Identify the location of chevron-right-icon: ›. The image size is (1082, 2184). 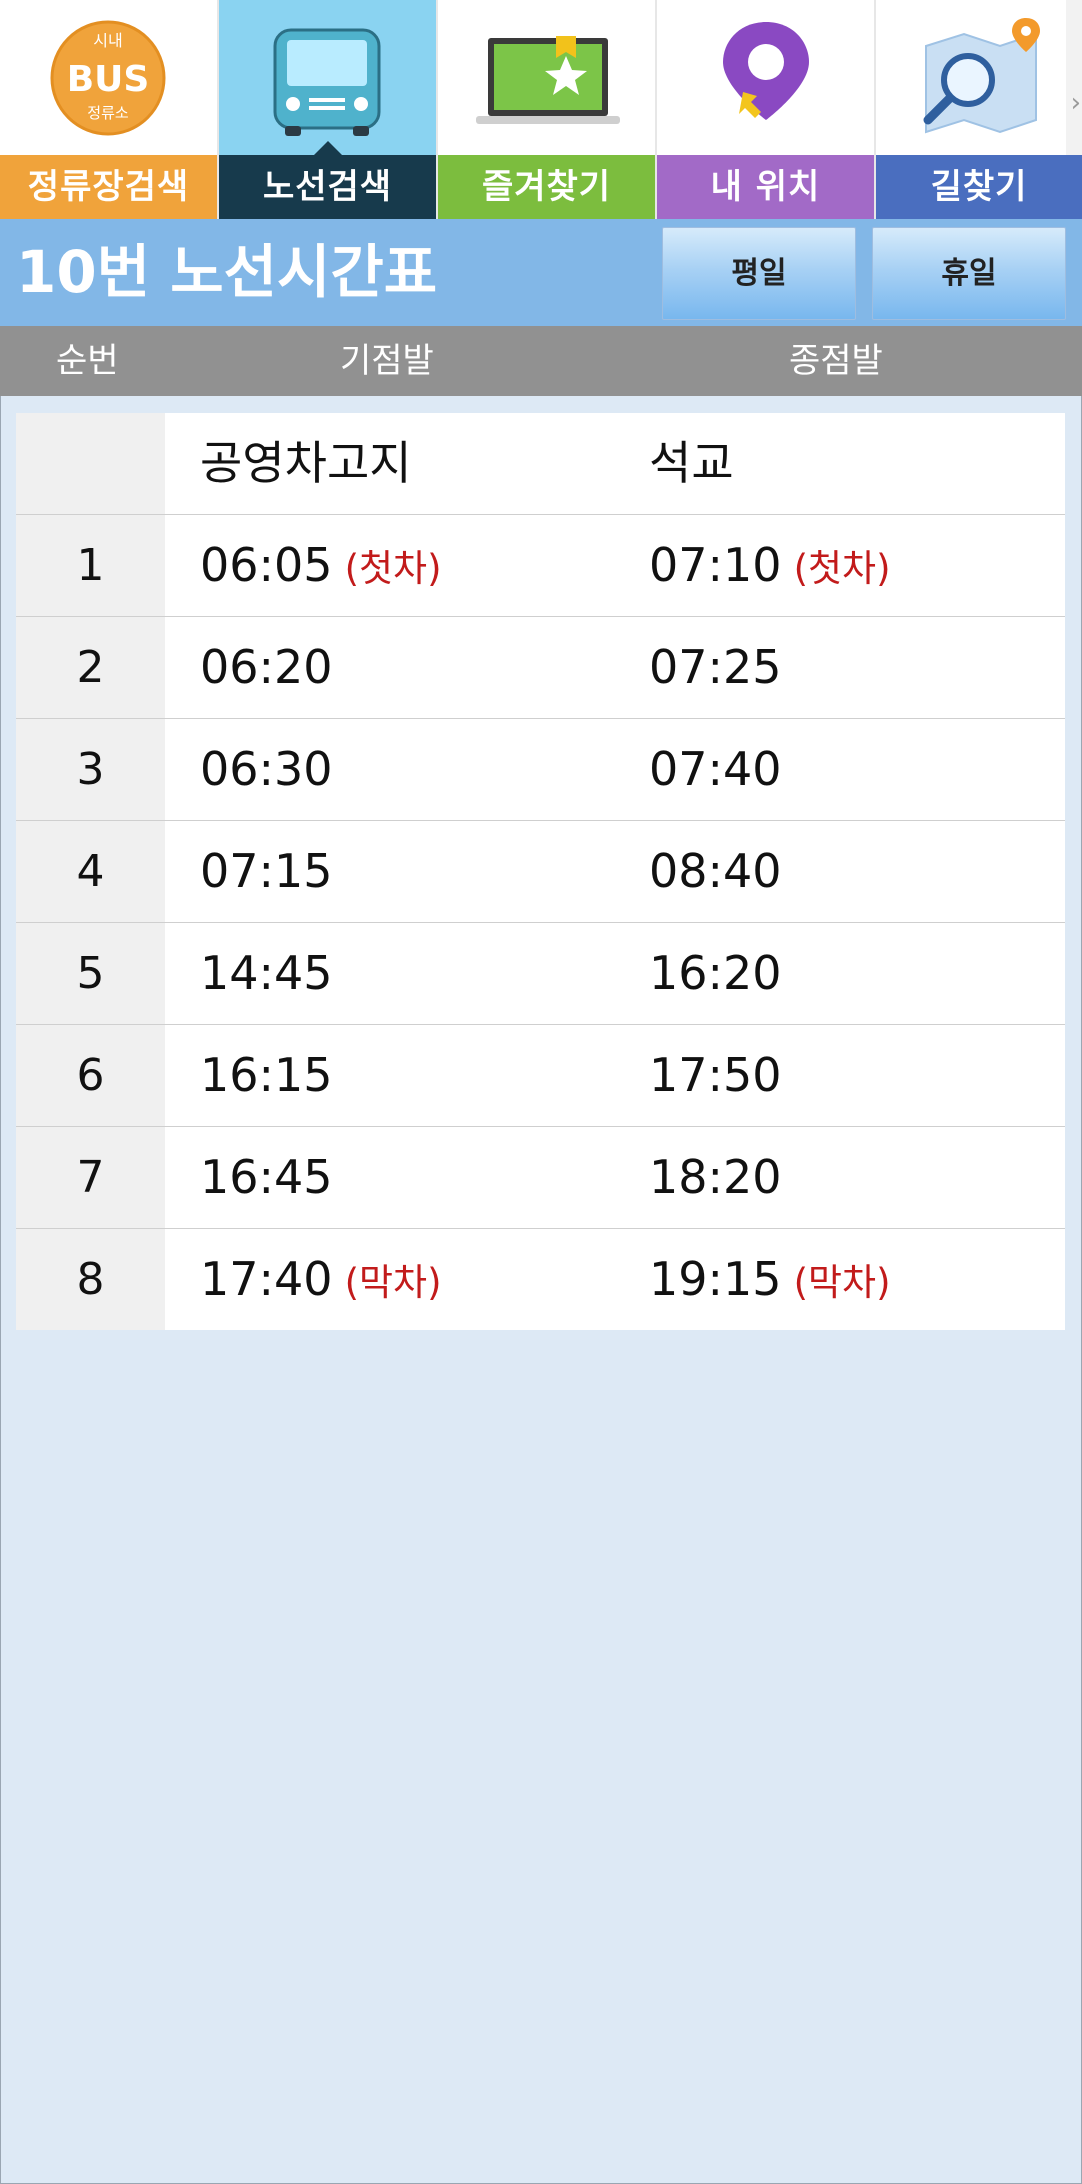
(1075, 103).